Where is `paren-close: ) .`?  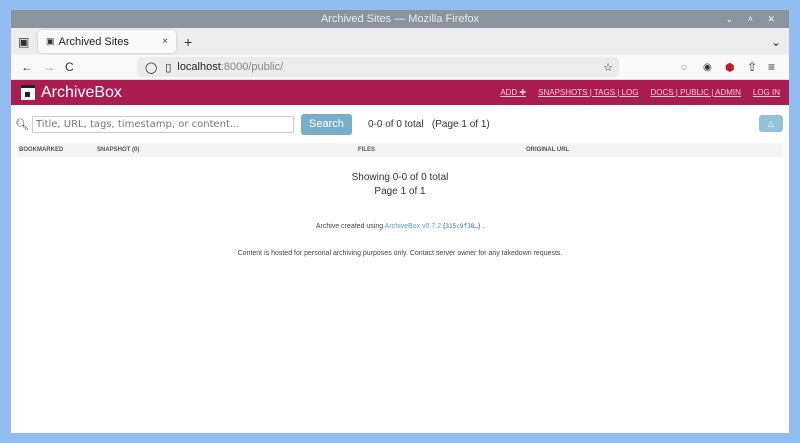
paren-close: ) . is located at coordinates (481, 226).